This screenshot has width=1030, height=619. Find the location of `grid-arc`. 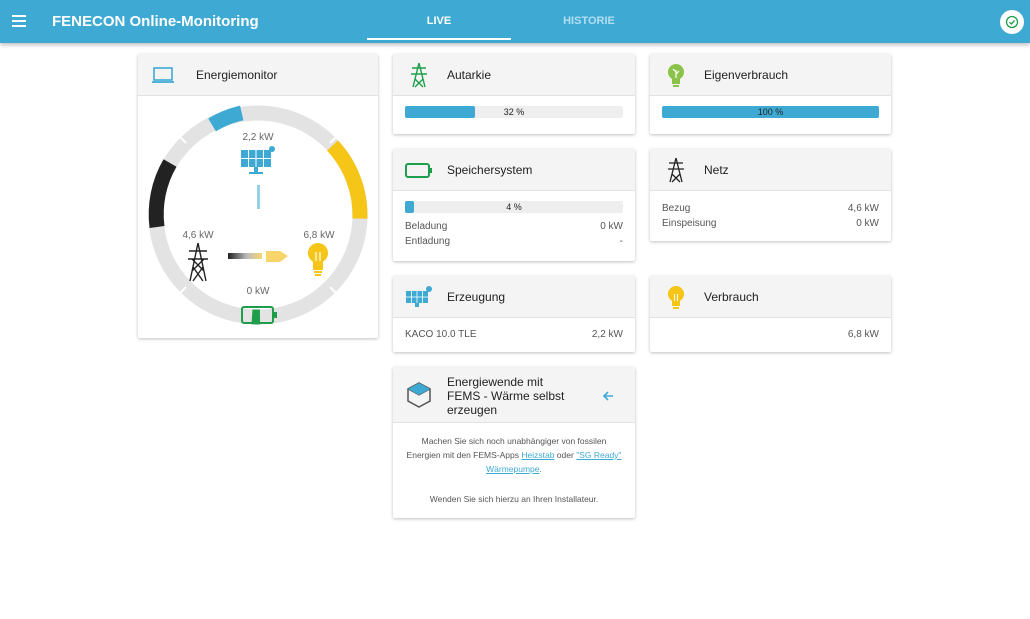

grid-arc is located at coordinates (162, 193).